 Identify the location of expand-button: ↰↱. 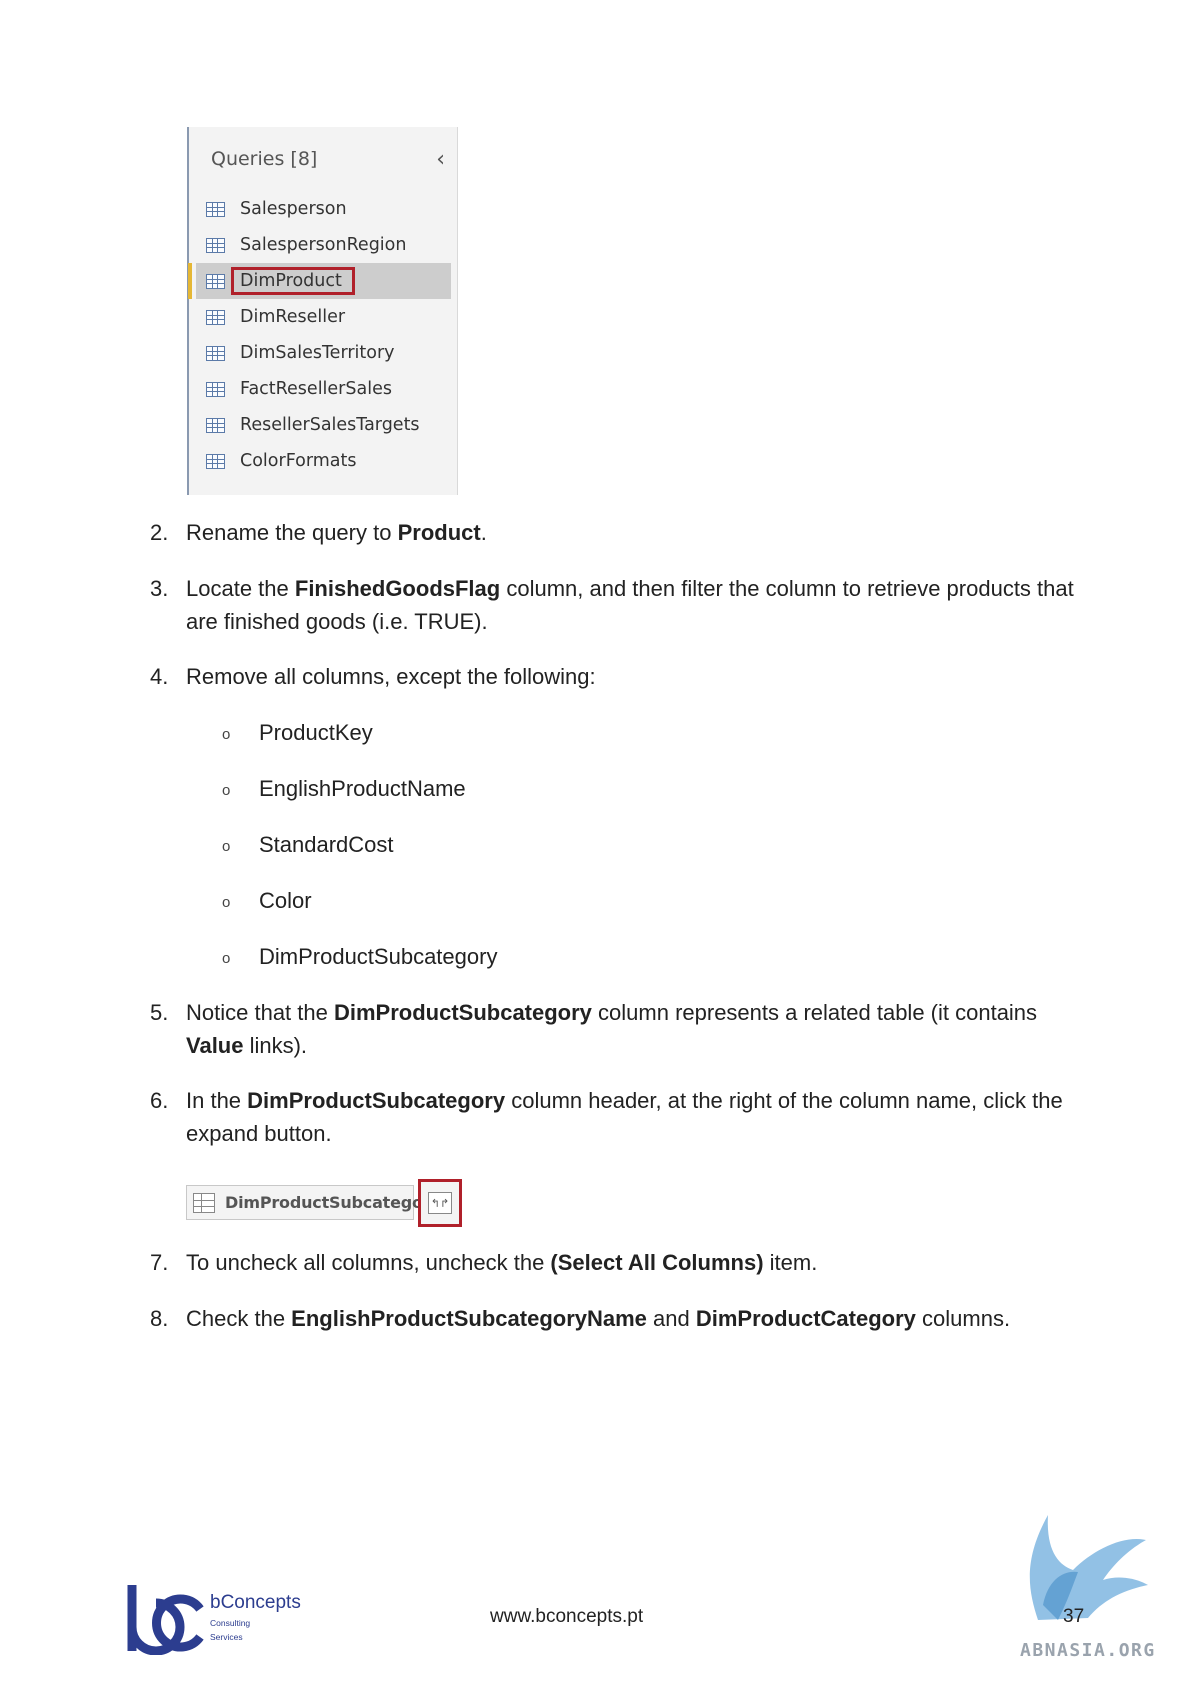
(440, 1203).